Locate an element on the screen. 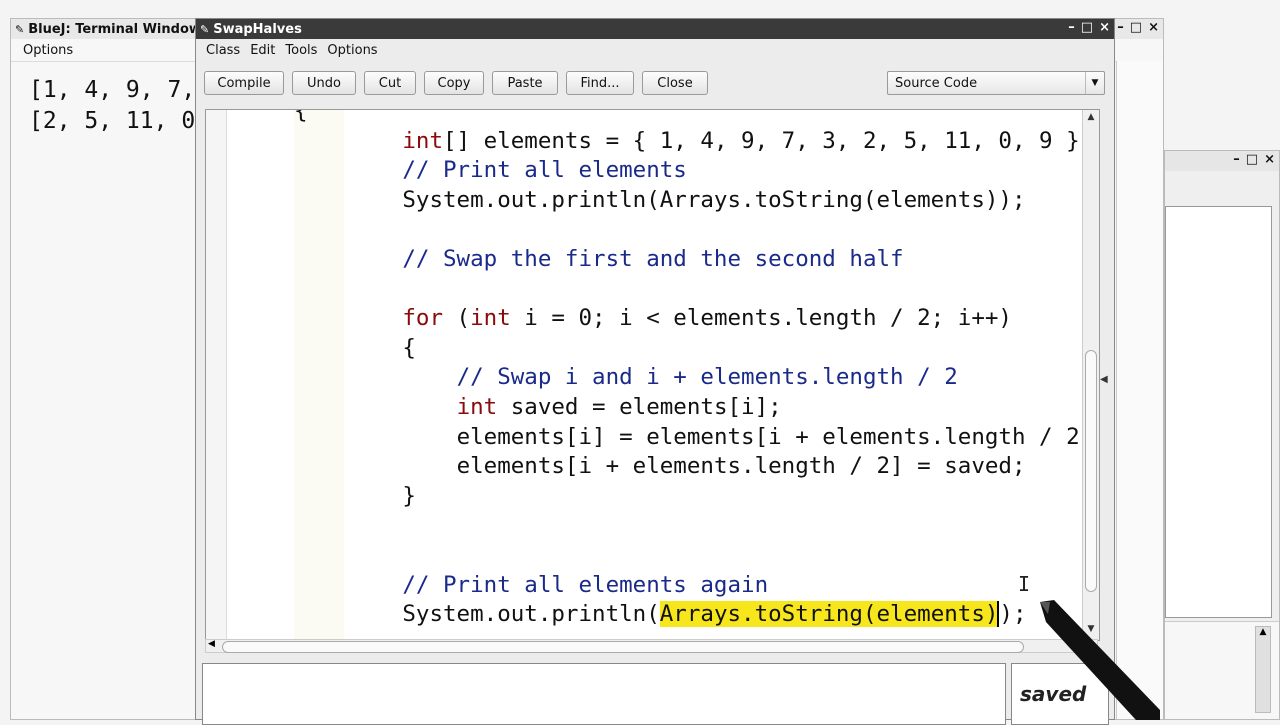 Image resolution: width=1280 pixels, height=725 pixels. code-line: int saved = elements[i]; is located at coordinates (538, 407).